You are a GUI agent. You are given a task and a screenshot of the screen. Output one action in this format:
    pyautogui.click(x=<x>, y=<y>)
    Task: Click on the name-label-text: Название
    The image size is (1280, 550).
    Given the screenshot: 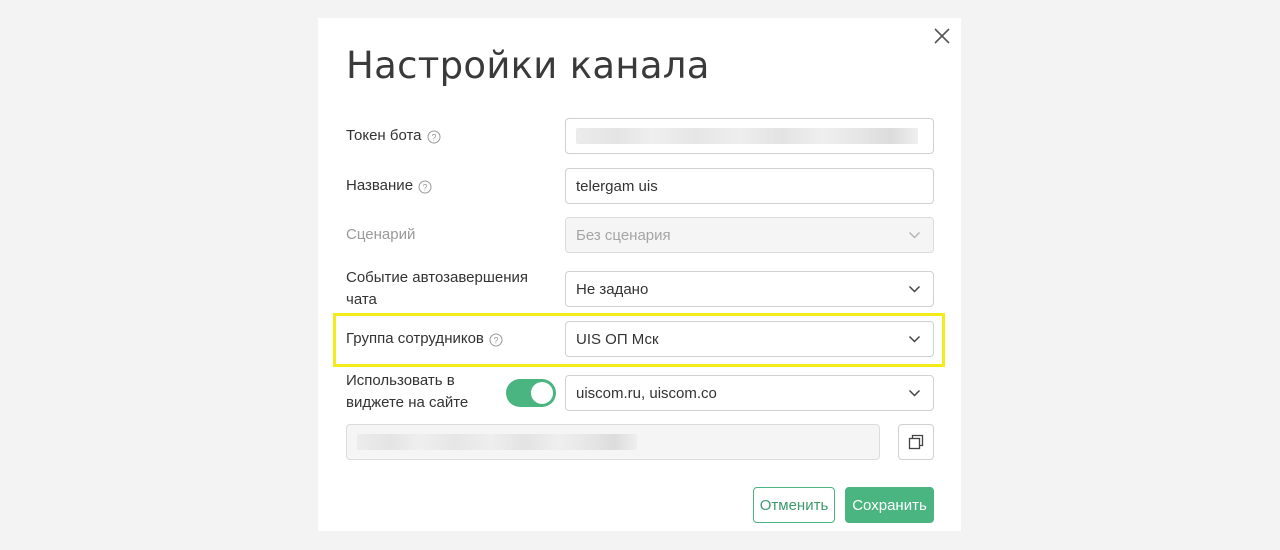 What is the action you would take?
    pyautogui.click(x=380, y=185)
    